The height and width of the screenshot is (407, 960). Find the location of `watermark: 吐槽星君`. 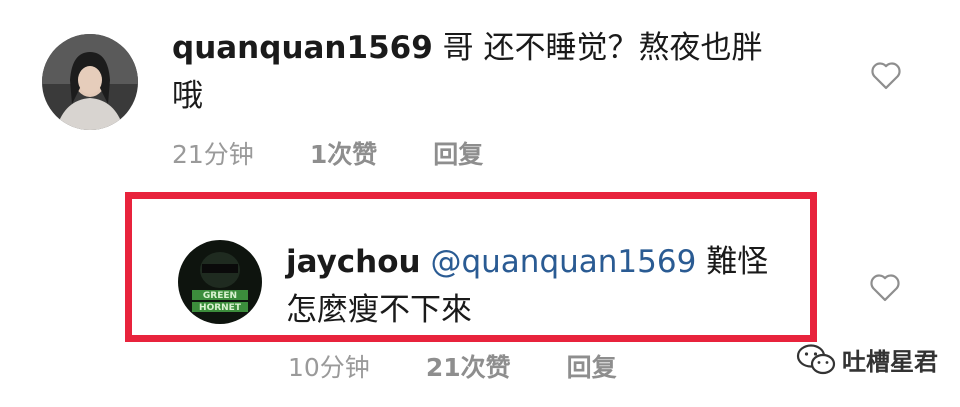

watermark: 吐槽星君 is located at coordinates (867, 359).